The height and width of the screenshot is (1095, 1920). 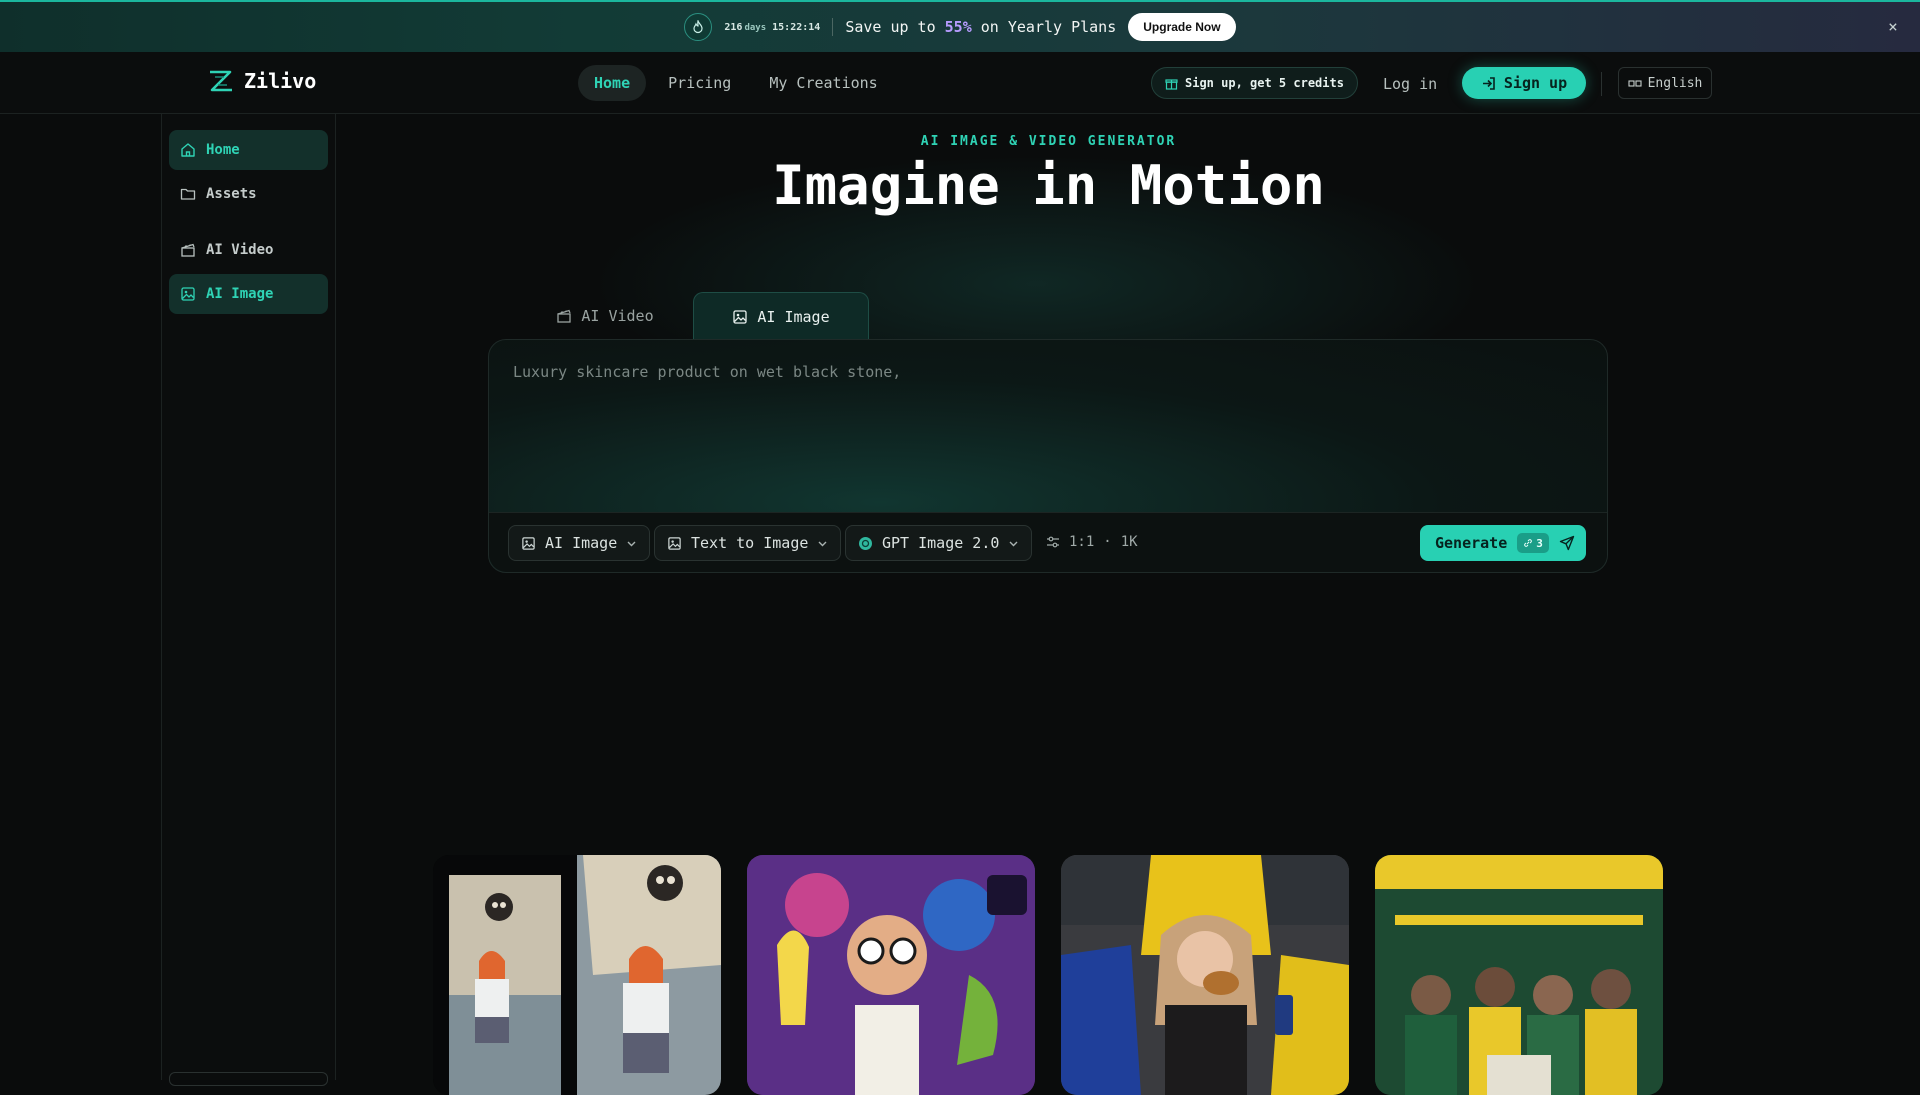 I want to click on sidebar-item-assets: Assets, so click(x=248, y=194).